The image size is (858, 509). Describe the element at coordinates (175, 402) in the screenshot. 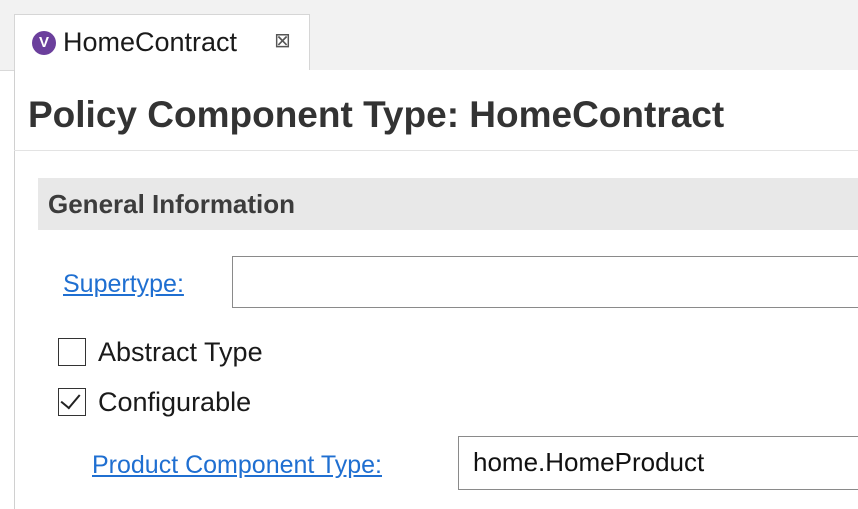

I see `configurable-label: Configurable` at that location.